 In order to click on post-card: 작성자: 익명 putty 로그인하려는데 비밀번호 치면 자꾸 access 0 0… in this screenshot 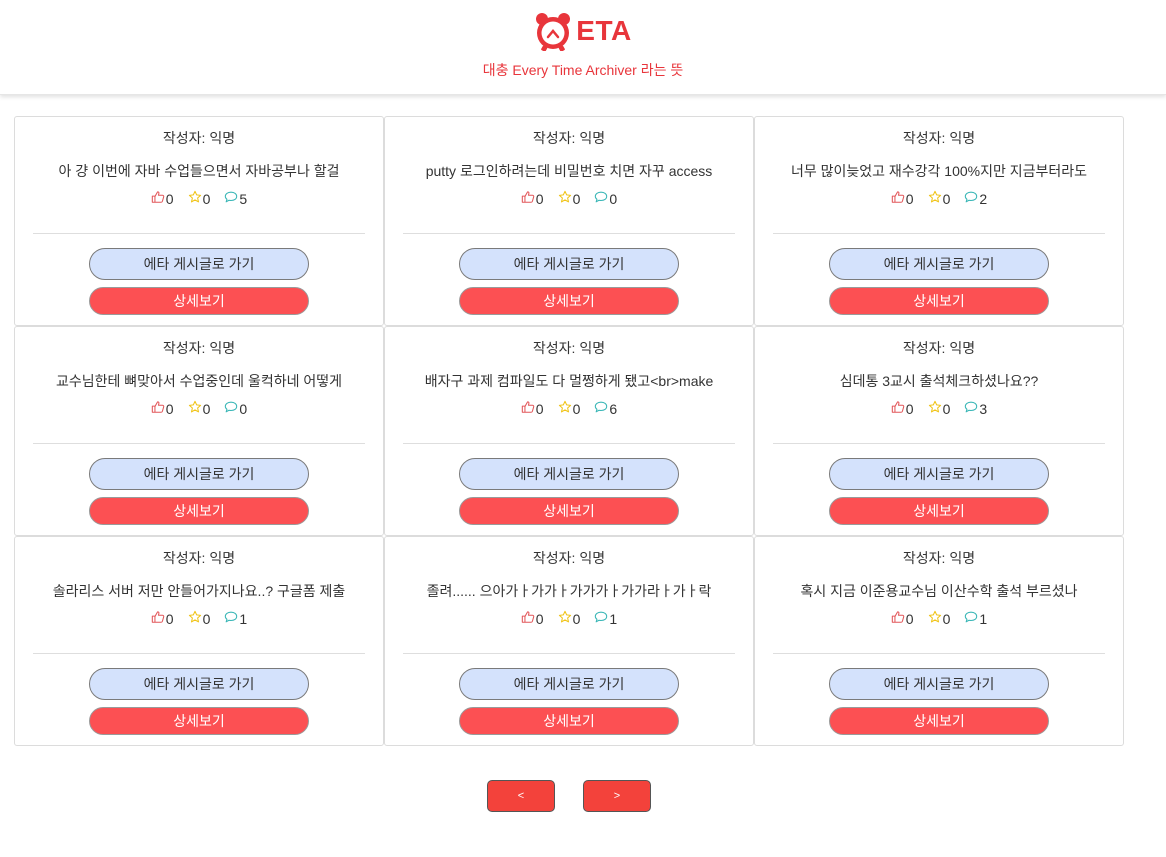, I will do `click(569, 221)`.